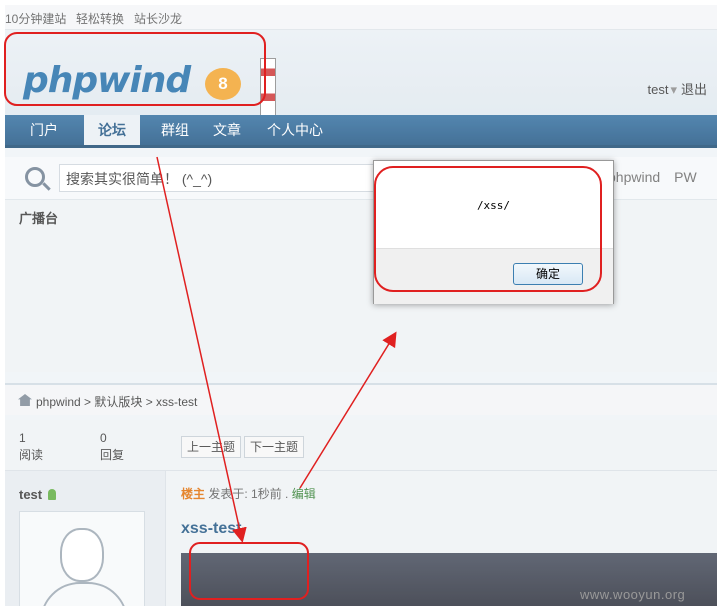 Image resolution: width=717 pixels, height=606 pixels. Describe the element at coordinates (201, 349) in the screenshot. I see `annotation-arrow-to-content` at that location.